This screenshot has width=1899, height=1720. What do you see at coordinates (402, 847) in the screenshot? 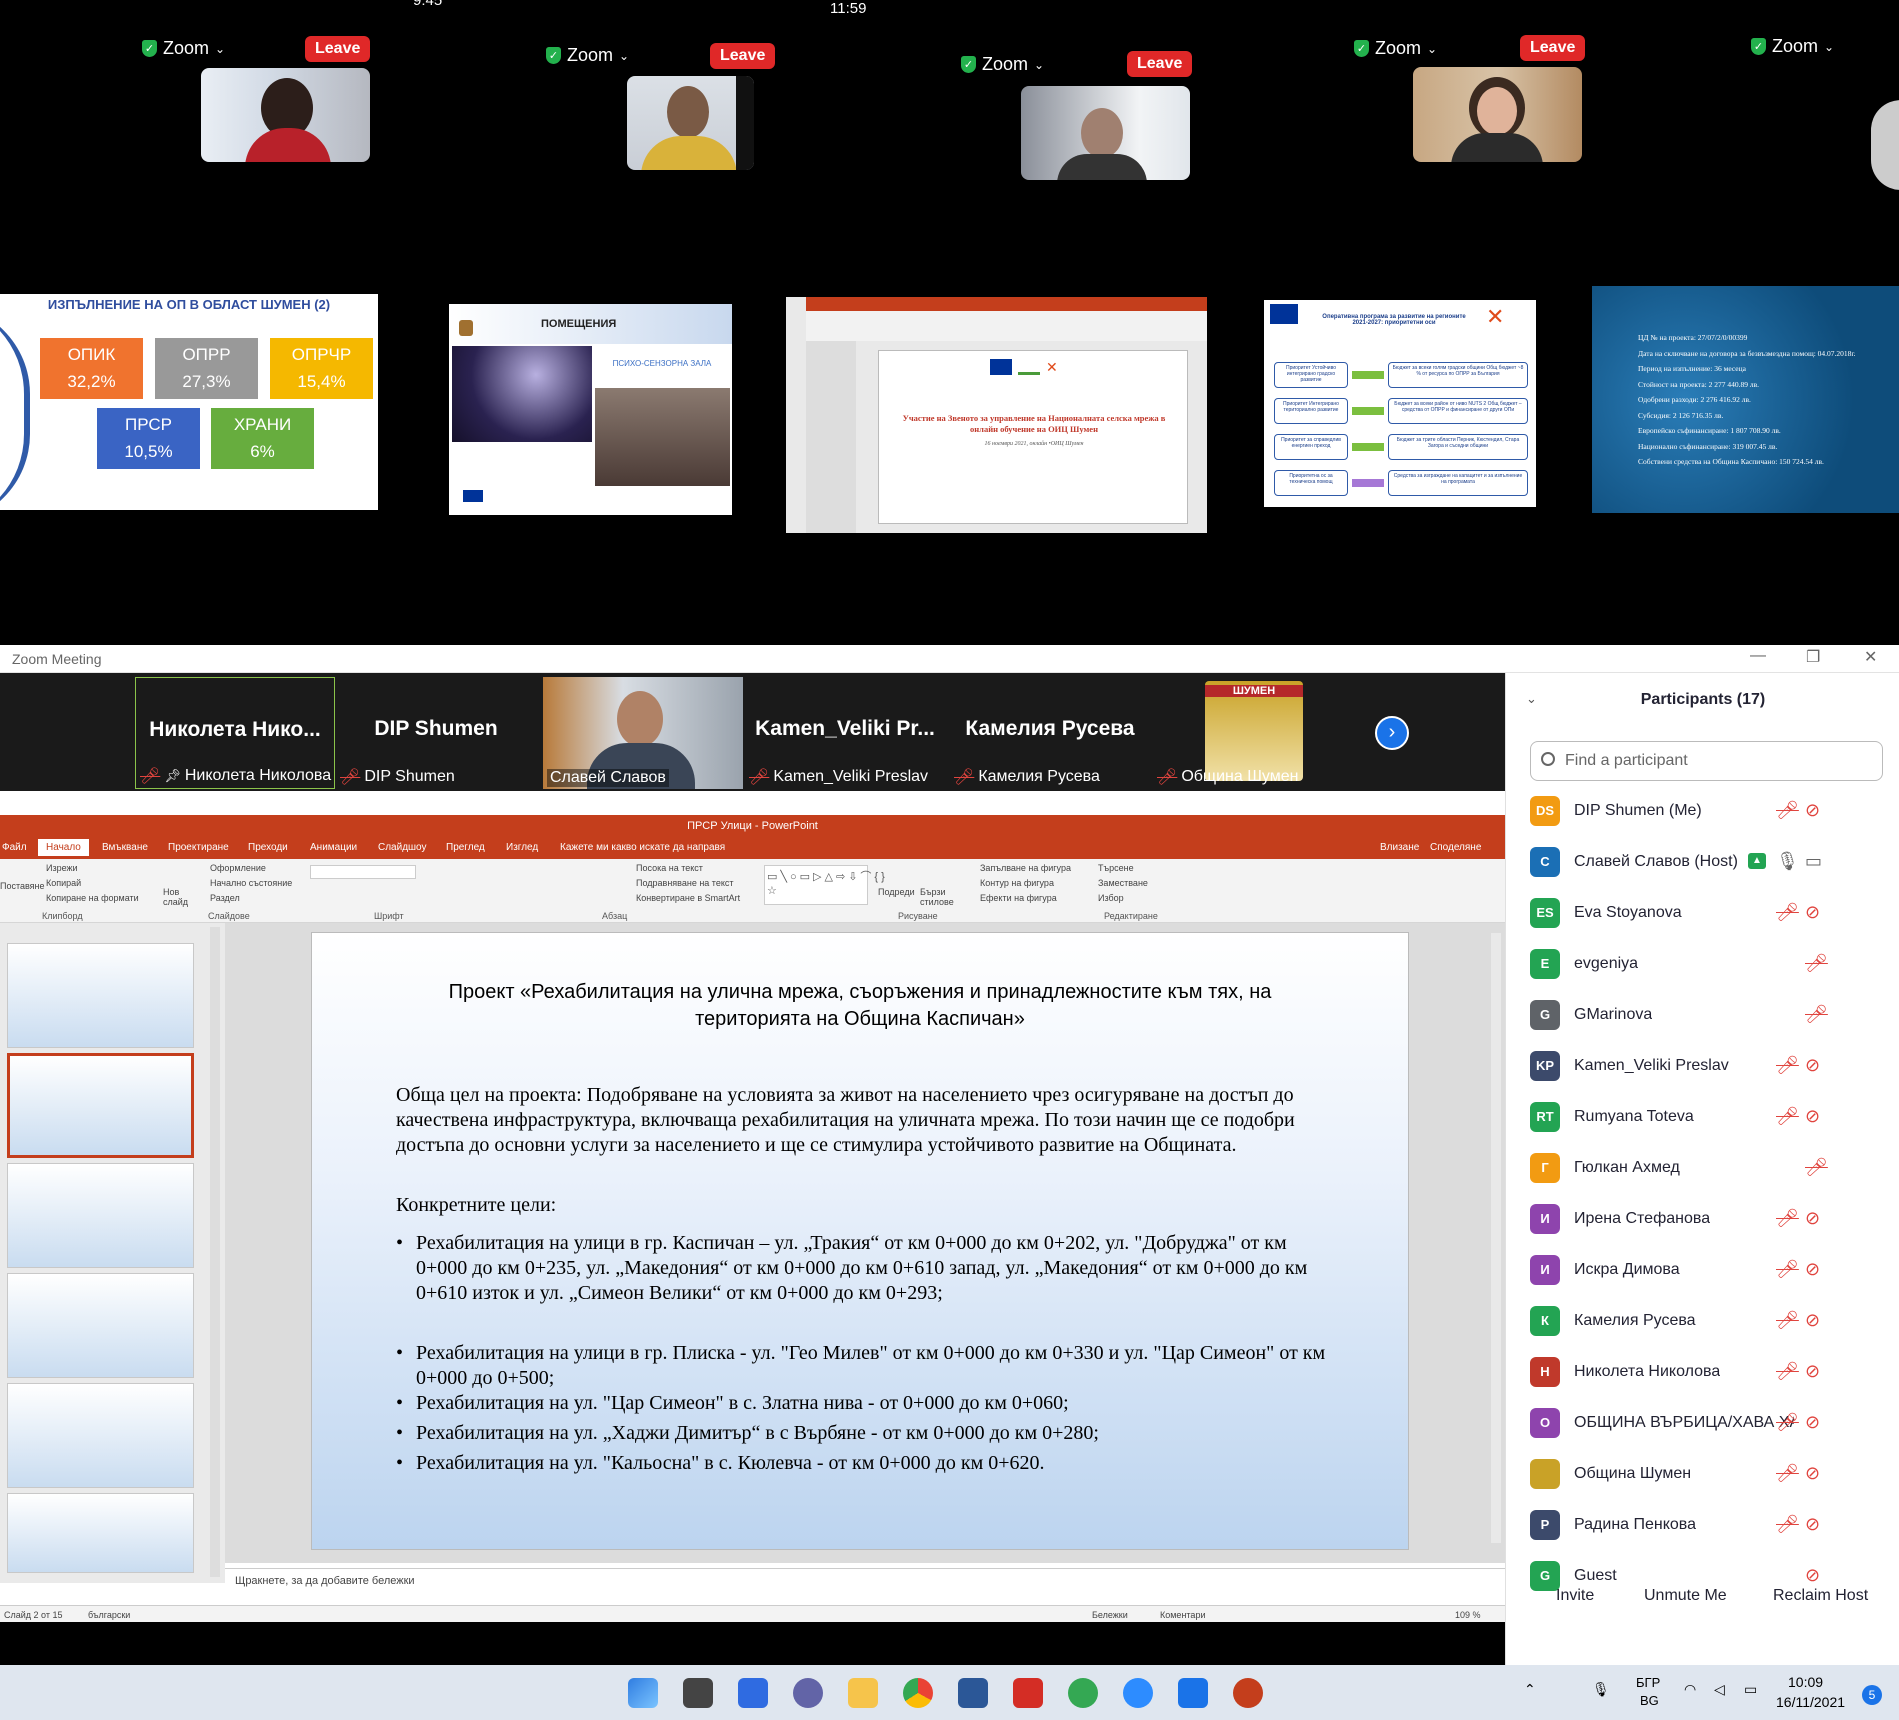
I see `ribbon-tab: Слайдшоу` at bounding box center [402, 847].